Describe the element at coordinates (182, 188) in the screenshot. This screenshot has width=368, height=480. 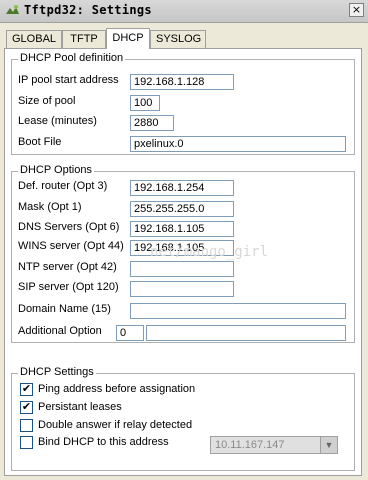
I see `router-field: 192.168.1.254` at that location.